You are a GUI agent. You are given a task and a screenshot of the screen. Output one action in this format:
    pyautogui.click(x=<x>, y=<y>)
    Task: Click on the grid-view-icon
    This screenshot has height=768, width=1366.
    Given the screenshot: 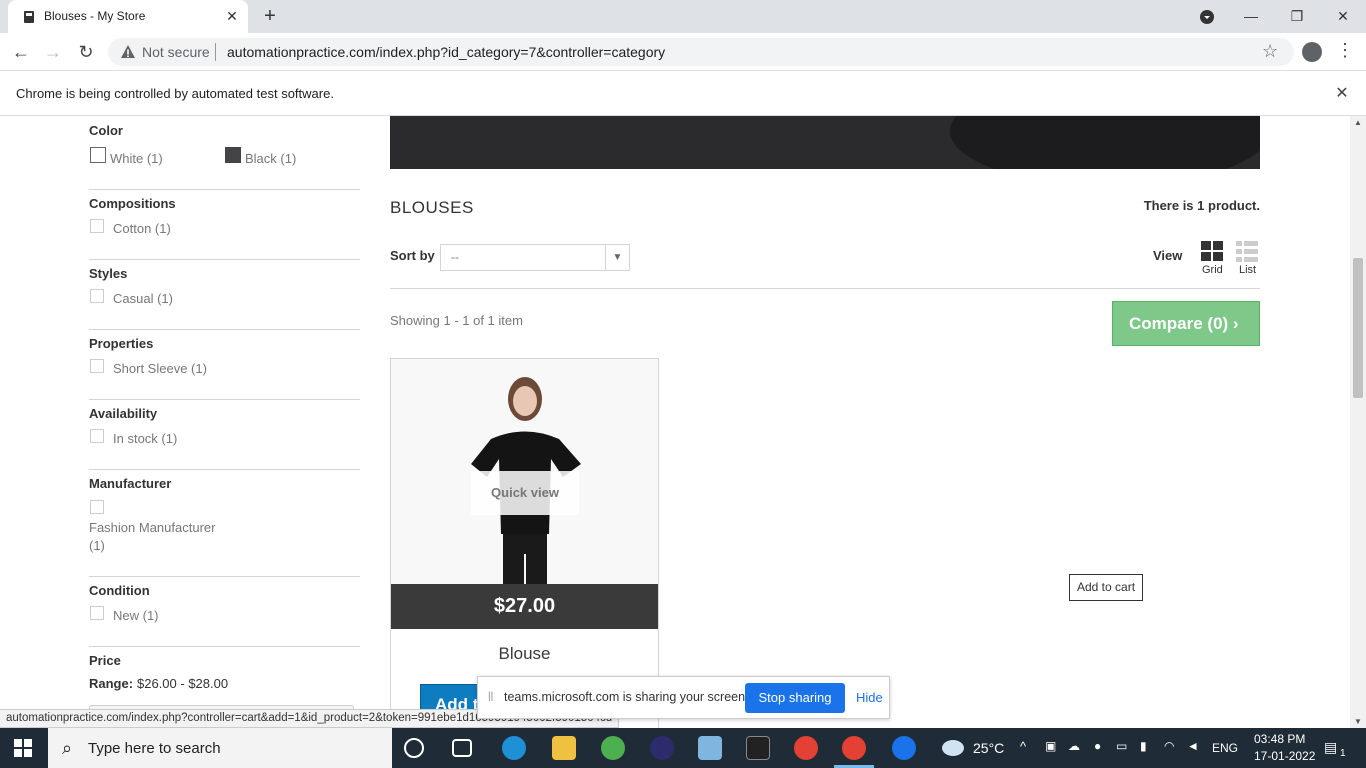 What is the action you would take?
    pyautogui.click(x=1212, y=252)
    